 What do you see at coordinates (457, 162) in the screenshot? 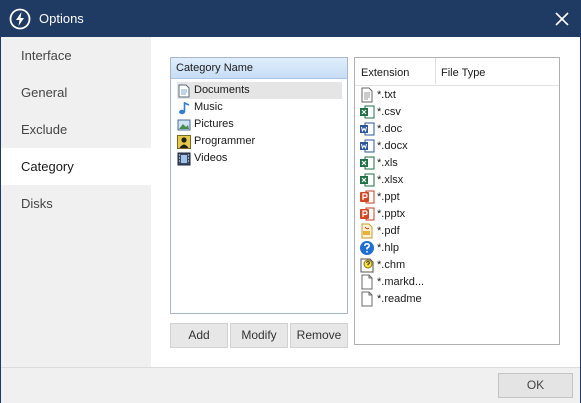
I see `extension-row: *.xls` at bounding box center [457, 162].